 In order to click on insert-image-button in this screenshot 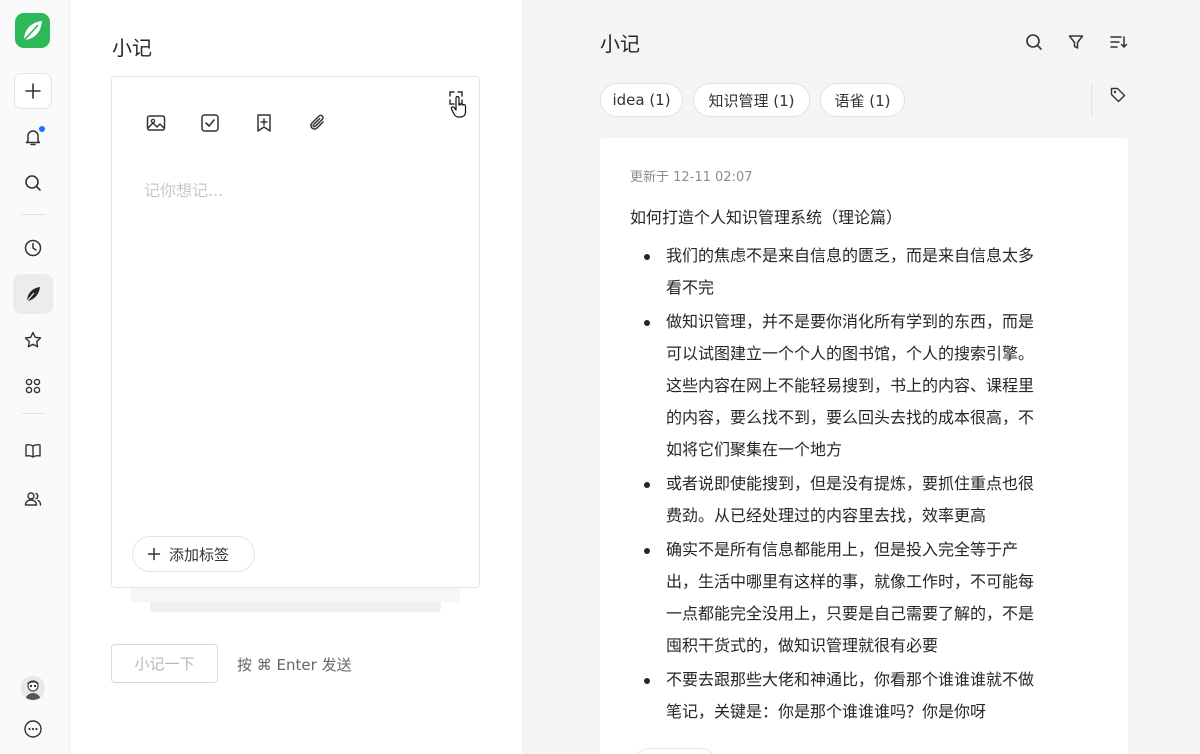, I will do `click(156, 123)`.